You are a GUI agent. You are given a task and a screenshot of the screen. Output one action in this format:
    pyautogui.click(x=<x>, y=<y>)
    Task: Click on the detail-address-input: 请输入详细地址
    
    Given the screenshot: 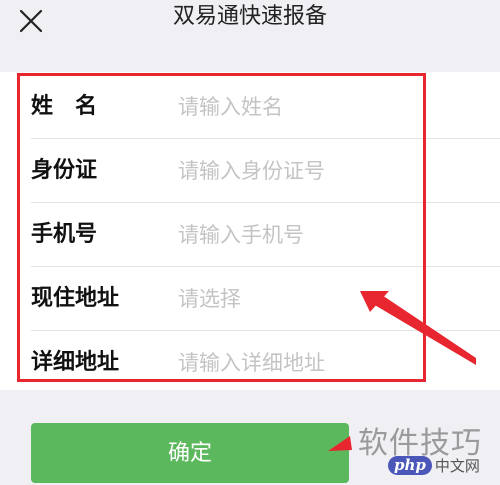 What is the action you would take?
    pyautogui.click(x=251, y=363)
    